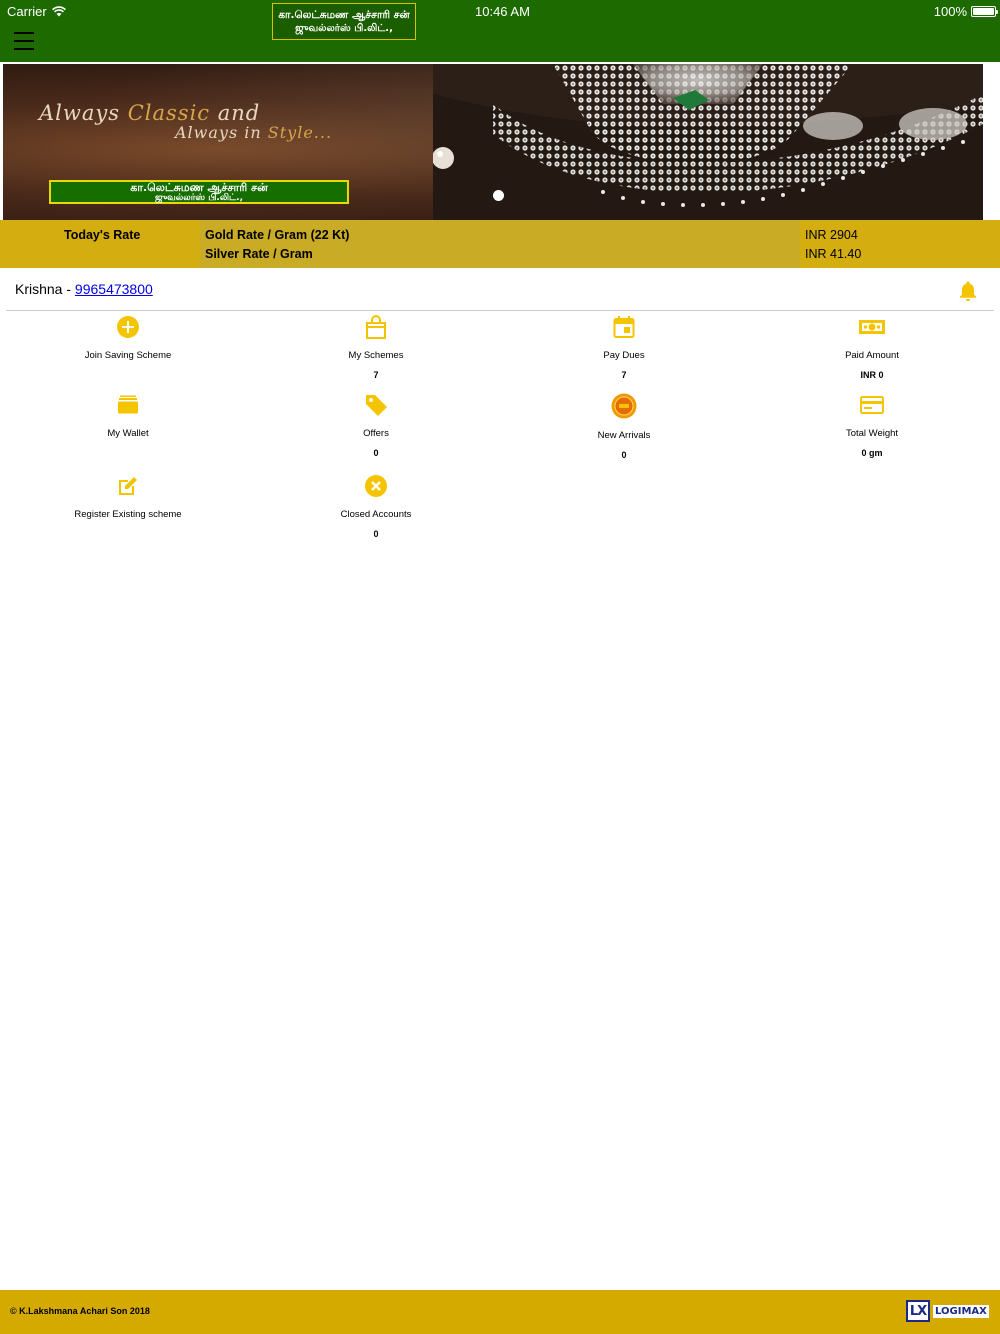  Describe the element at coordinates (872, 453) in the screenshot. I see `tile-value: 0 gm` at that location.